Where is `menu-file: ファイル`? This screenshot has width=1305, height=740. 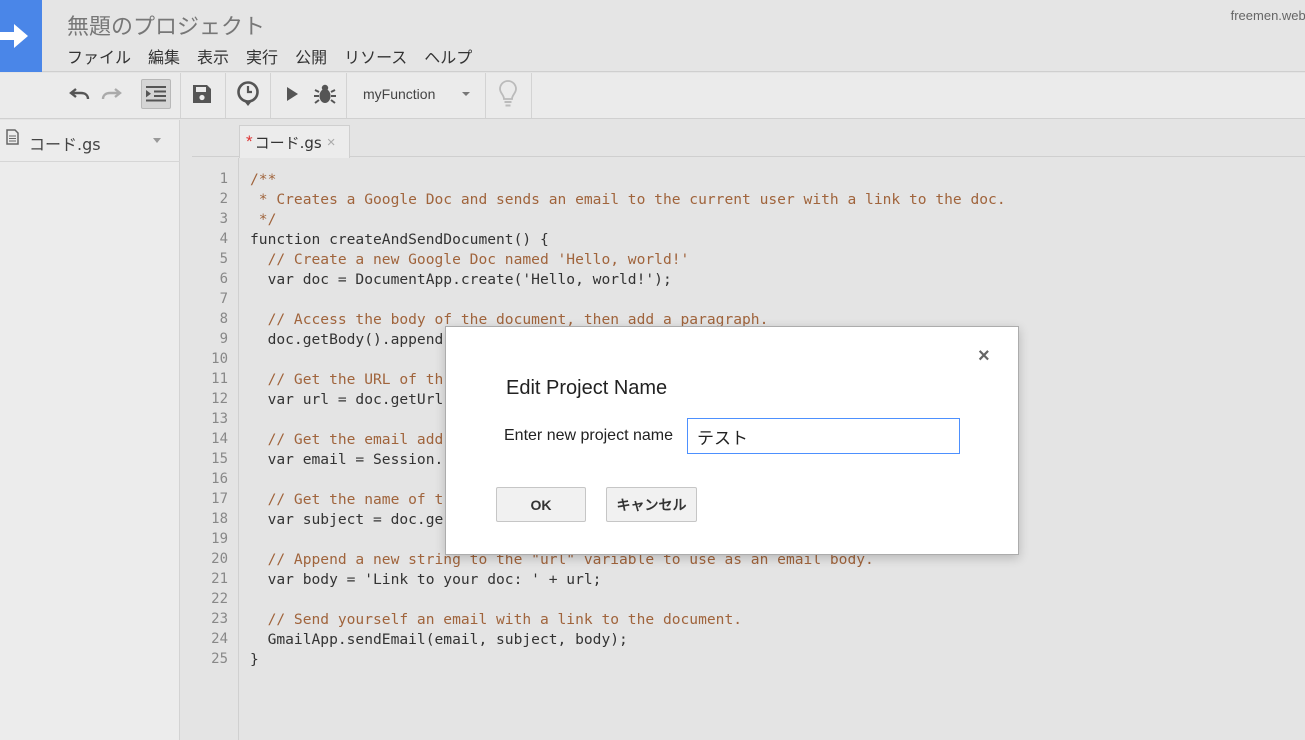
menu-file: ファイル is located at coordinates (99, 56).